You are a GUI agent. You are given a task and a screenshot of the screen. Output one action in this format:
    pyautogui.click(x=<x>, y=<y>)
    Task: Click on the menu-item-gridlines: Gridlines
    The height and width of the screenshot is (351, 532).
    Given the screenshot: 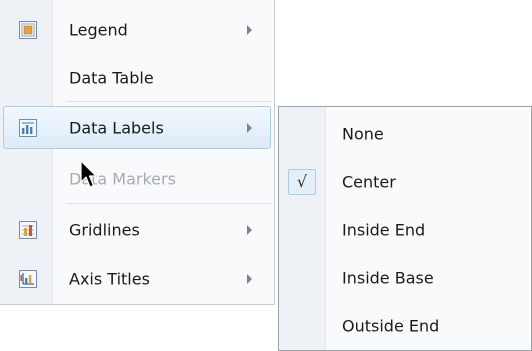 What is the action you would take?
    pyautogui.click(x=137, y=229)
    